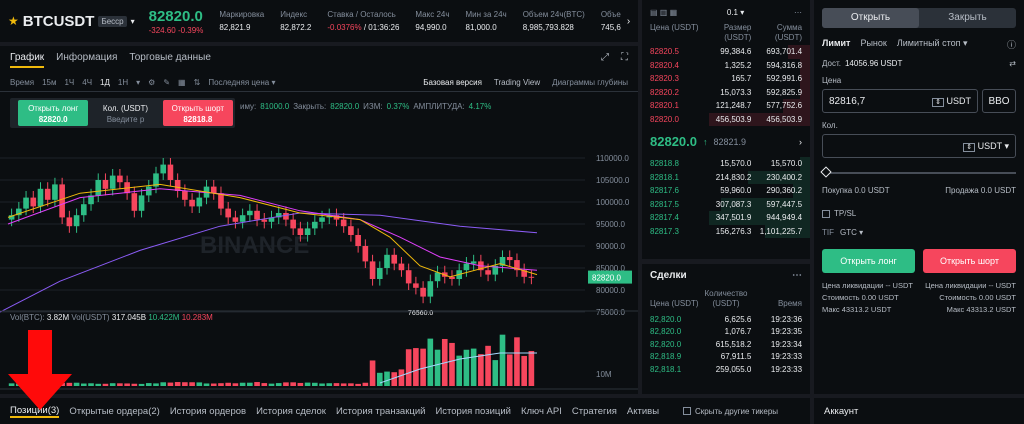  I want to click on ask-row: 82820.1 121,248.7 577,752.6, so click(726, 106).